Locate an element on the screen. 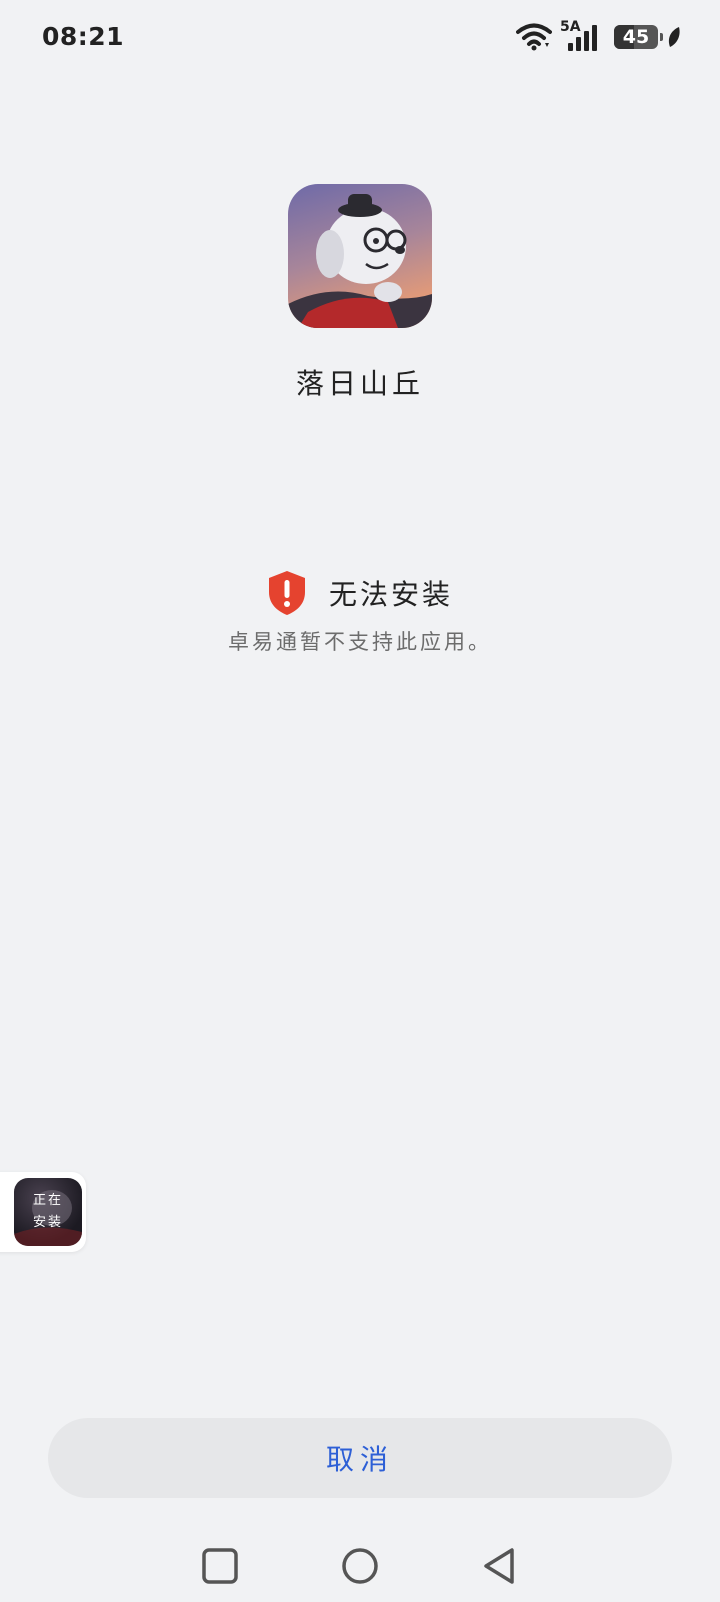 The image size is (720, 1602). battery-level: 45 is located at coordinates (636, 37).